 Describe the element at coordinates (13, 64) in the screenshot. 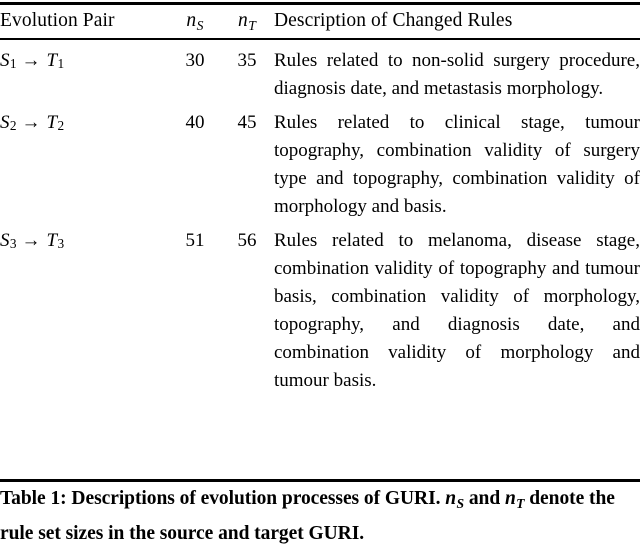

I see `pair-source-sub: 1` at that location.